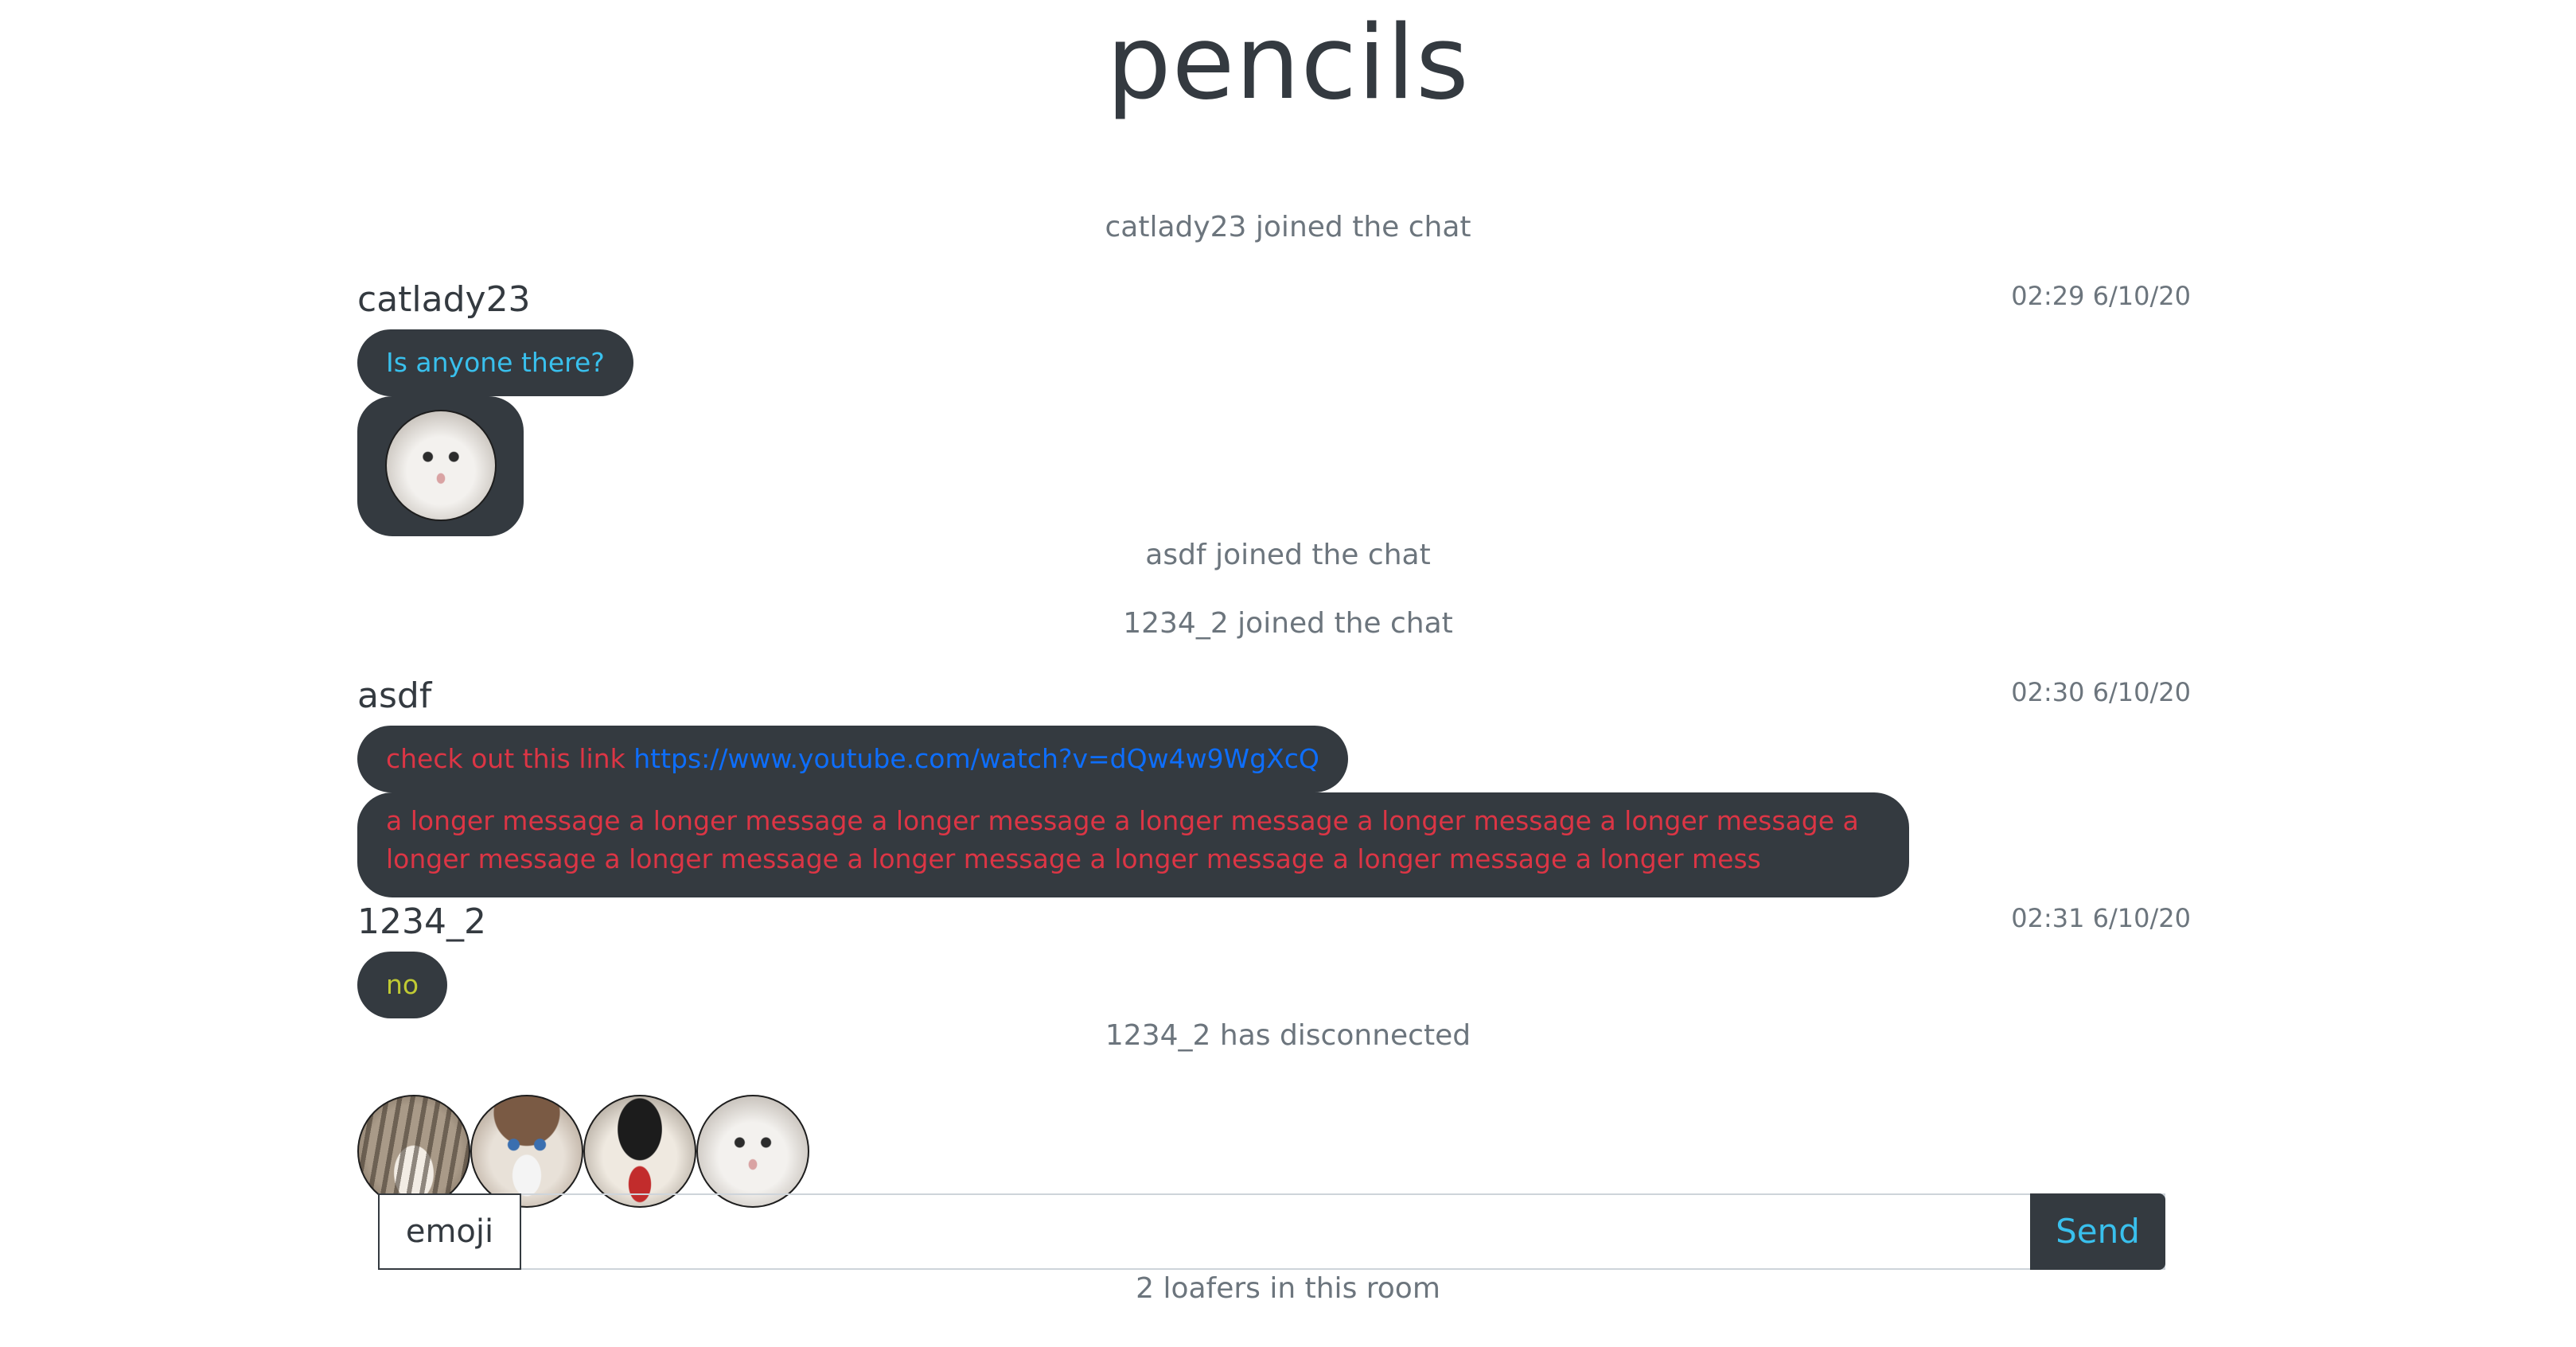 The width and height of the screenshot is (2576, 1347). What do you see at coordinates (505, 758) in the screenshot?
I see `message-text: check out this link` at bounding box center [505, 758].